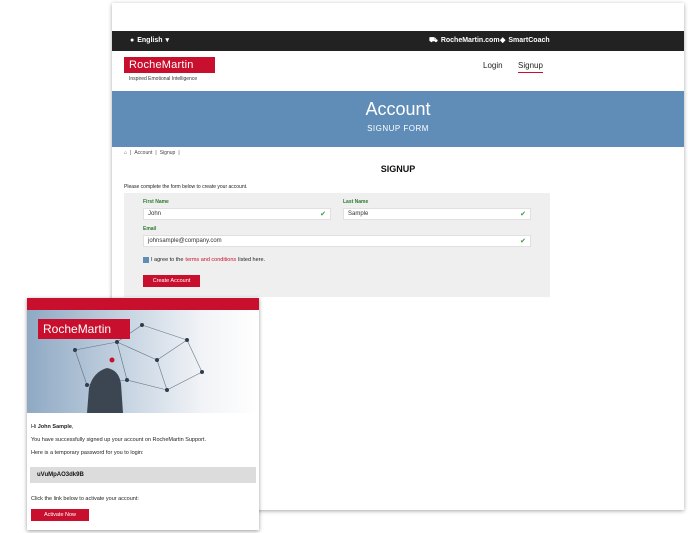  I want to click on email-banner-image: RocheMartin, so click(143, 361).